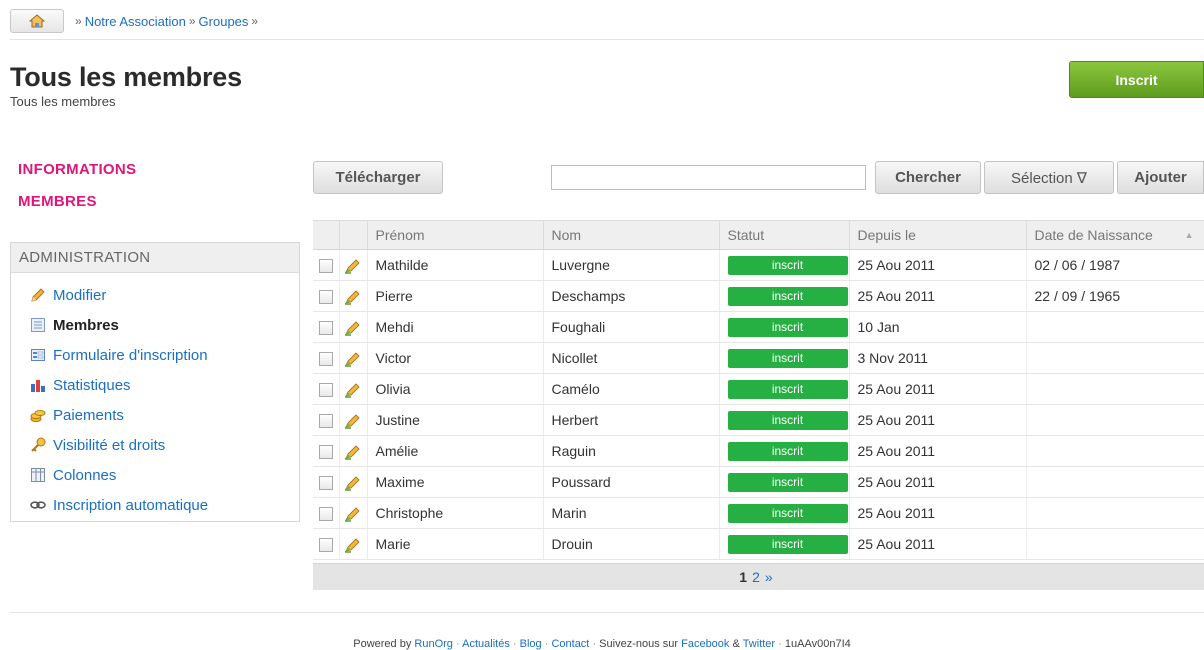 The width and height of the screenshot is (1204, 650). What do you see at coordinates (433, 644) in the screenshot?
I see `footer-brand-link: RunOrg` at bounding box center [433, 644].